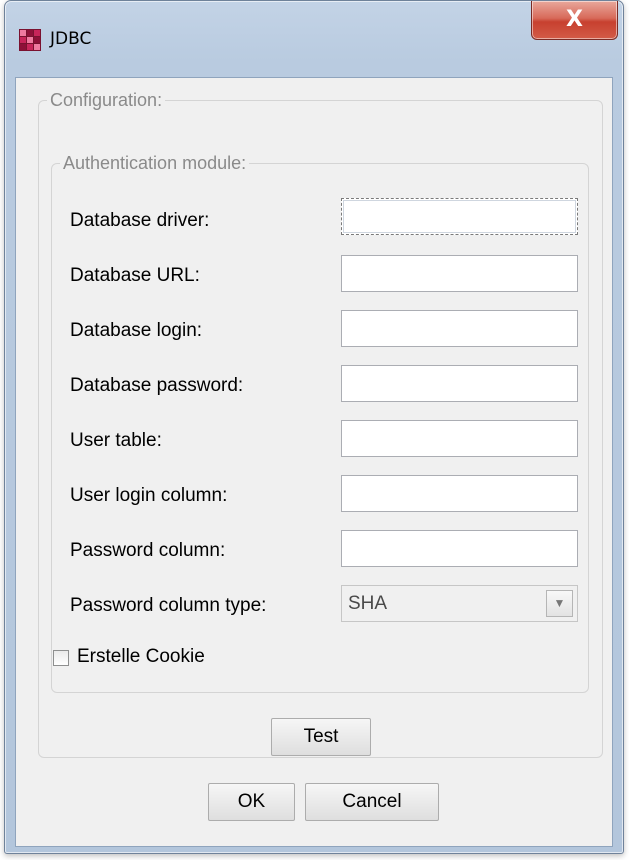  What do you see at coordinates (116, 440) in the screenshot?
I see `user-table-label: User table:` at bounding box center [116, 440].